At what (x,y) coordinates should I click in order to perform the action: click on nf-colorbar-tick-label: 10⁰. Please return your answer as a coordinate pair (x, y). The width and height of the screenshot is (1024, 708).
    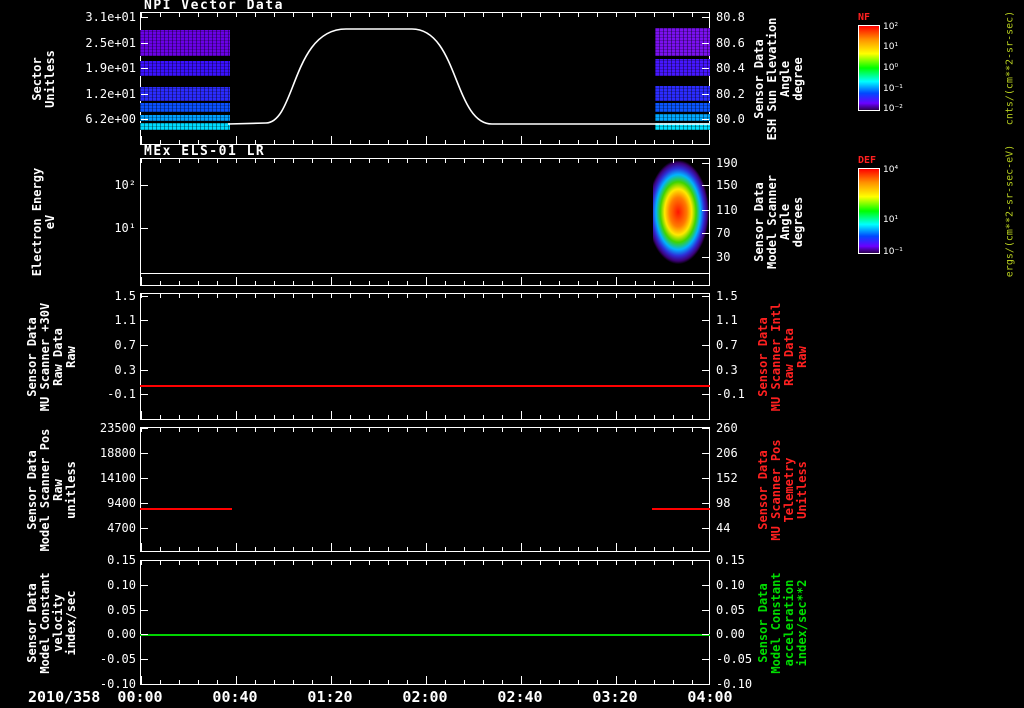
    Looking at the image, I should click on (891, 68).